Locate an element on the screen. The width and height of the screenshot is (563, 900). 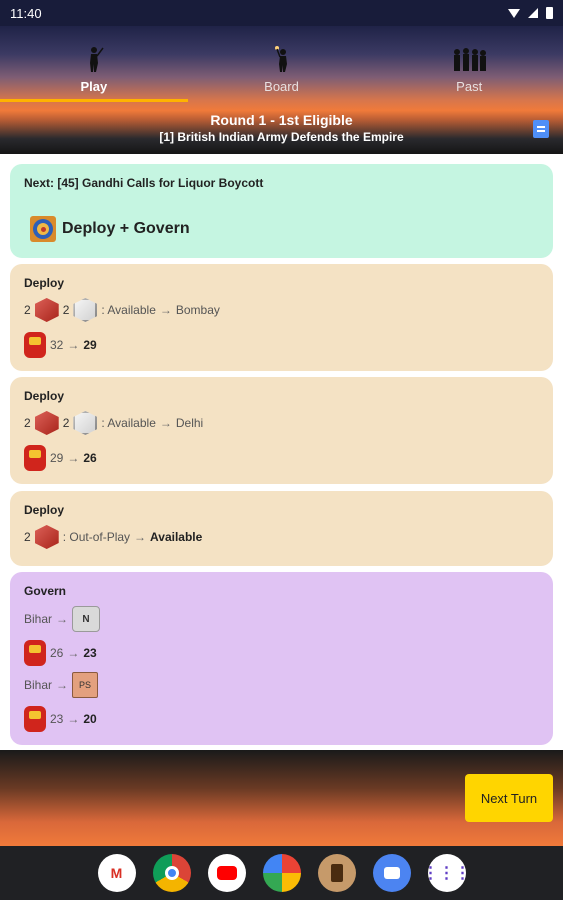
resource-from: 29 is located at coordinates (57, 458).